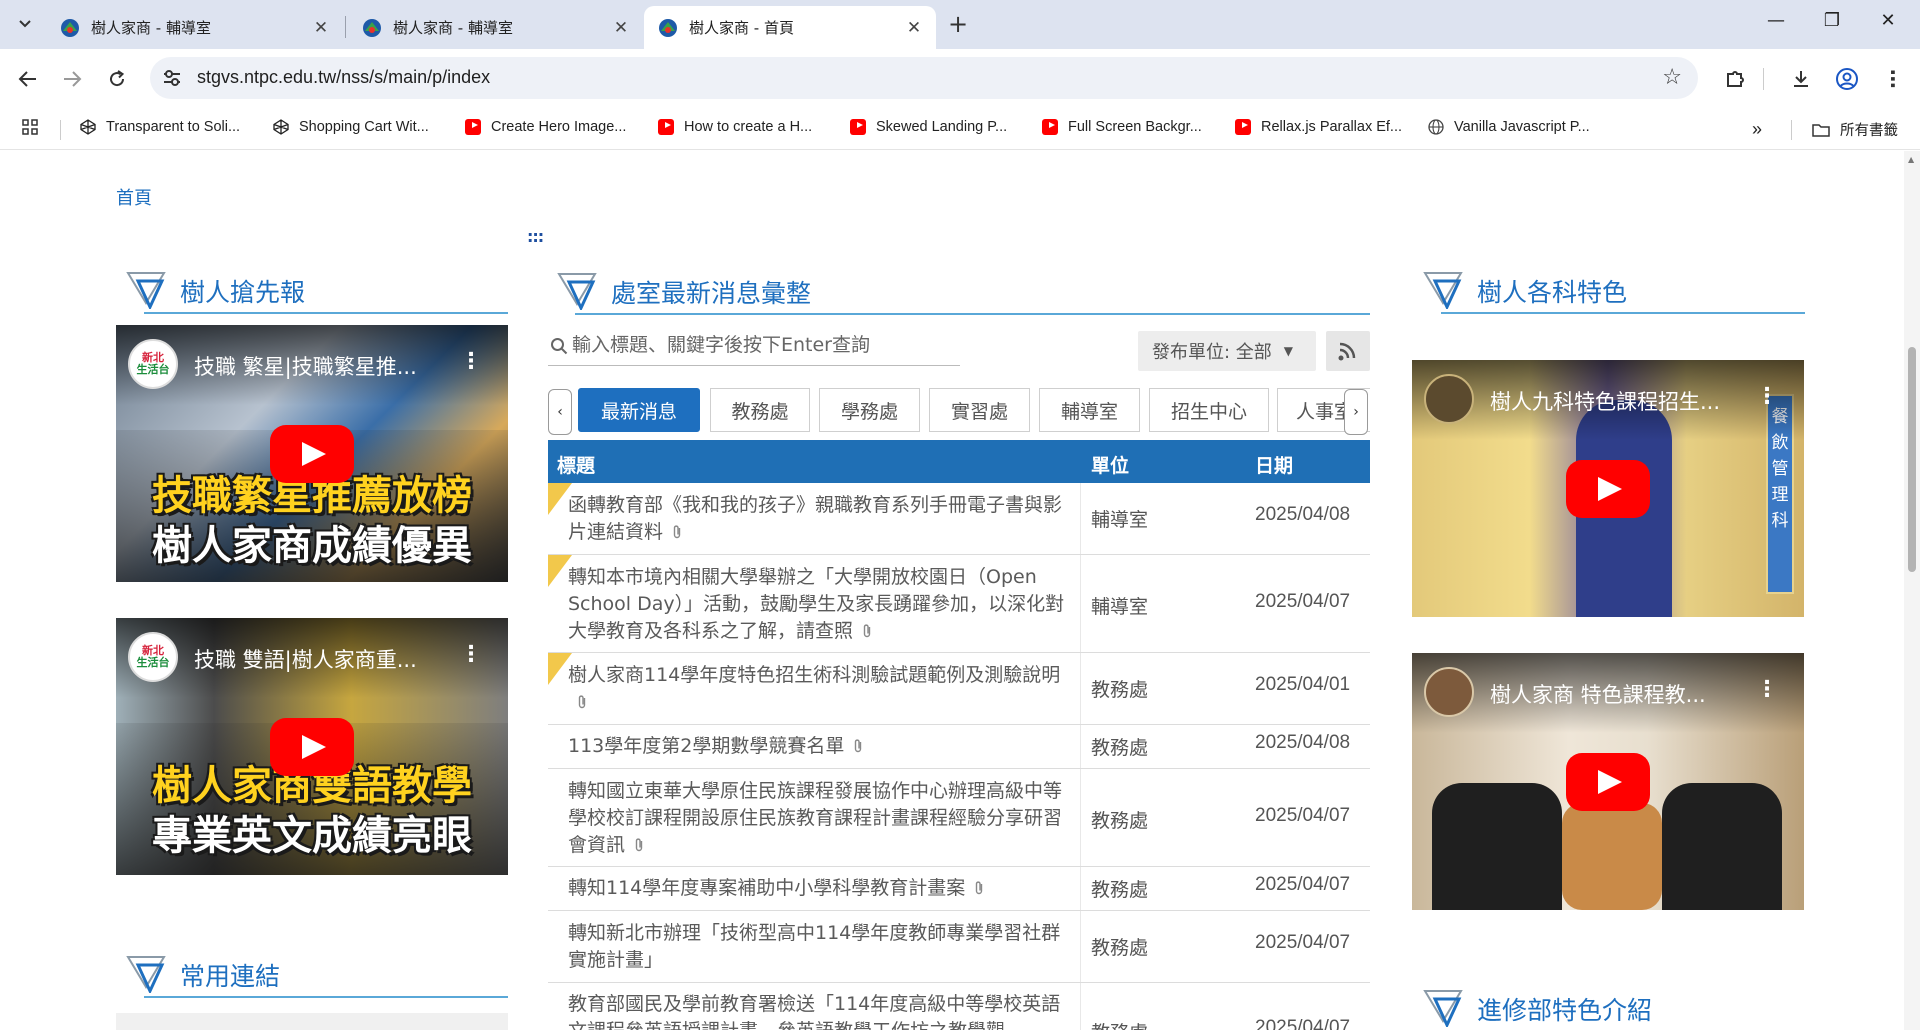 This screenshot has width=1920, height=1030. Describe the element at coordinates (1227, 351) in the screenshot. I see `publish-unit-select: 發布單位: 全部 ▼` at that location.